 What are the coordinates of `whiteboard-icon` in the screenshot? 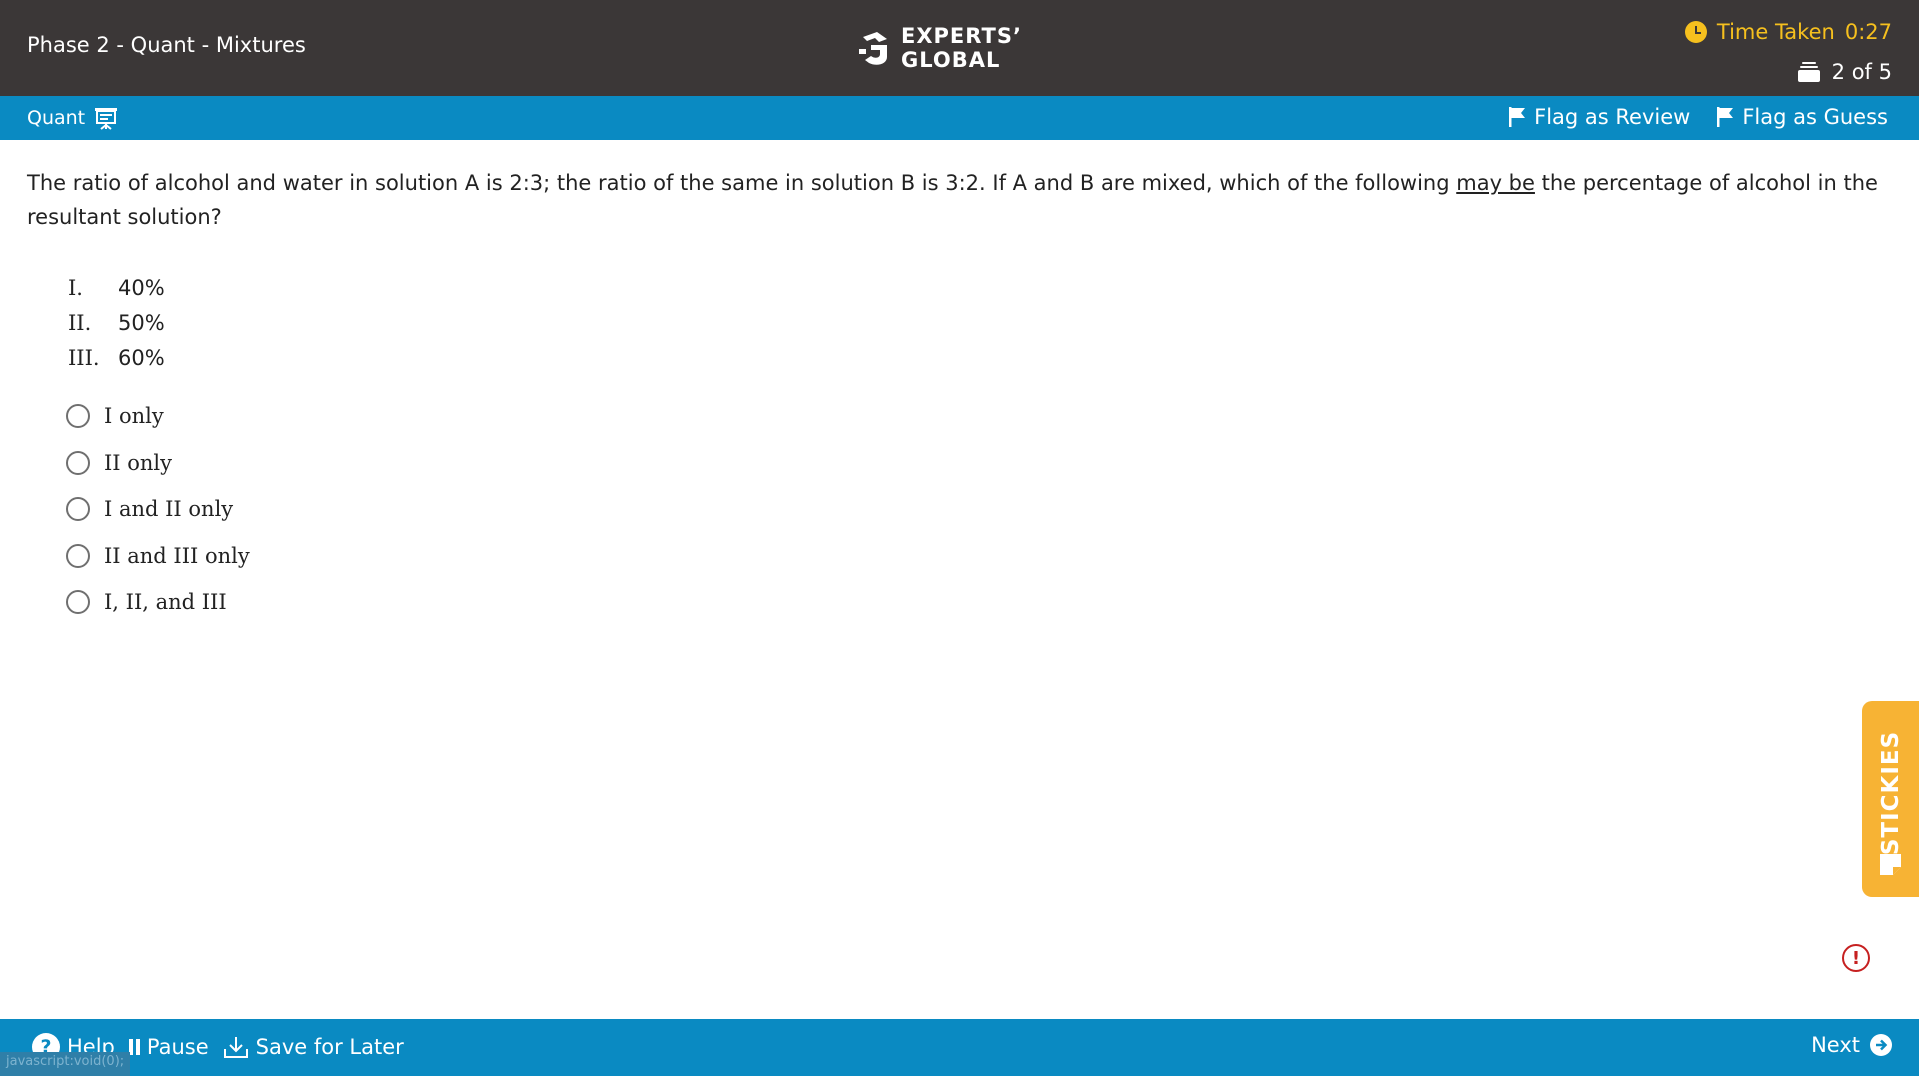 It's located at (106, 119).